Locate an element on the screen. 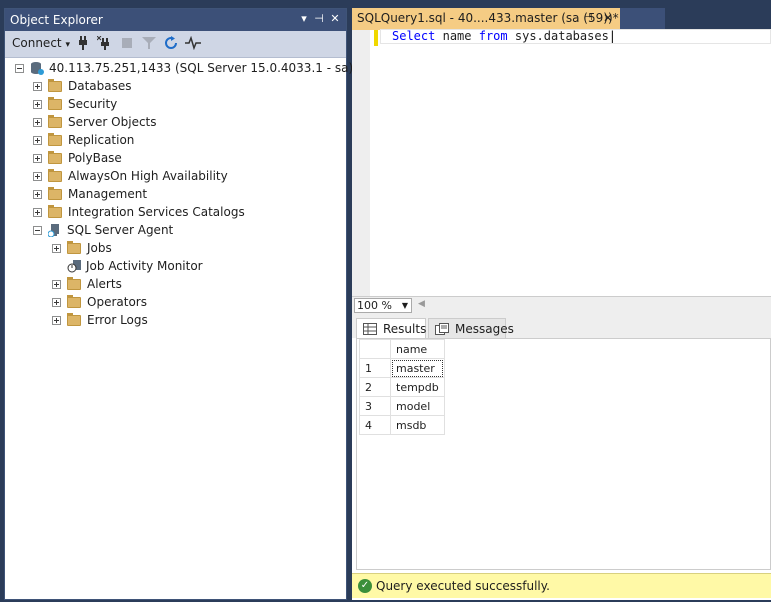  tree-node-operators: Operators is located at coordinates (99, 302).